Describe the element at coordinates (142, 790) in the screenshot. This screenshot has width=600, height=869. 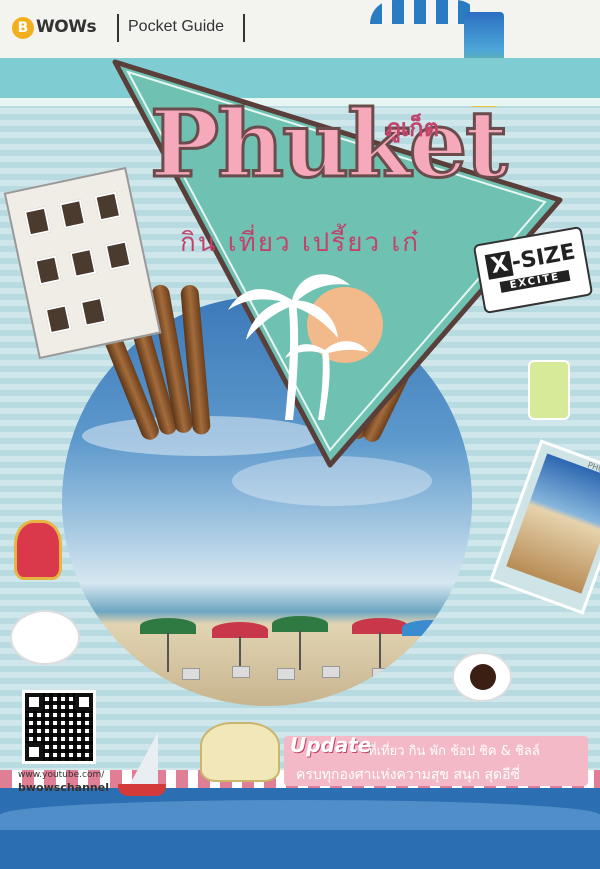
I see `sailboat-hull` at that location.